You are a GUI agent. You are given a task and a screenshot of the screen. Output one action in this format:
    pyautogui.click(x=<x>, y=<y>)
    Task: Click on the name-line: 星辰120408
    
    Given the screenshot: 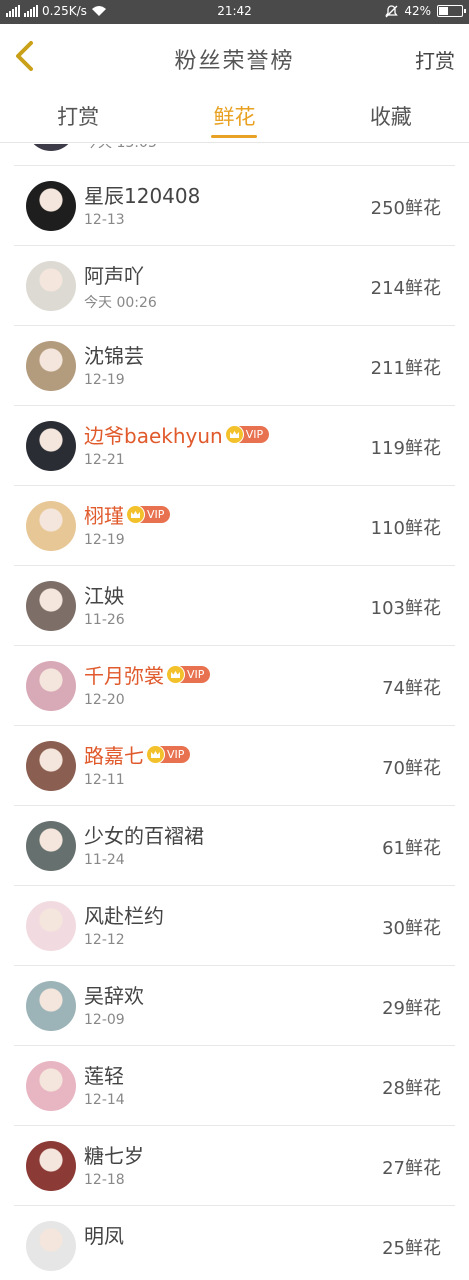 What is the action you would take?
    pyautogui.click(x=142, y=194)
    